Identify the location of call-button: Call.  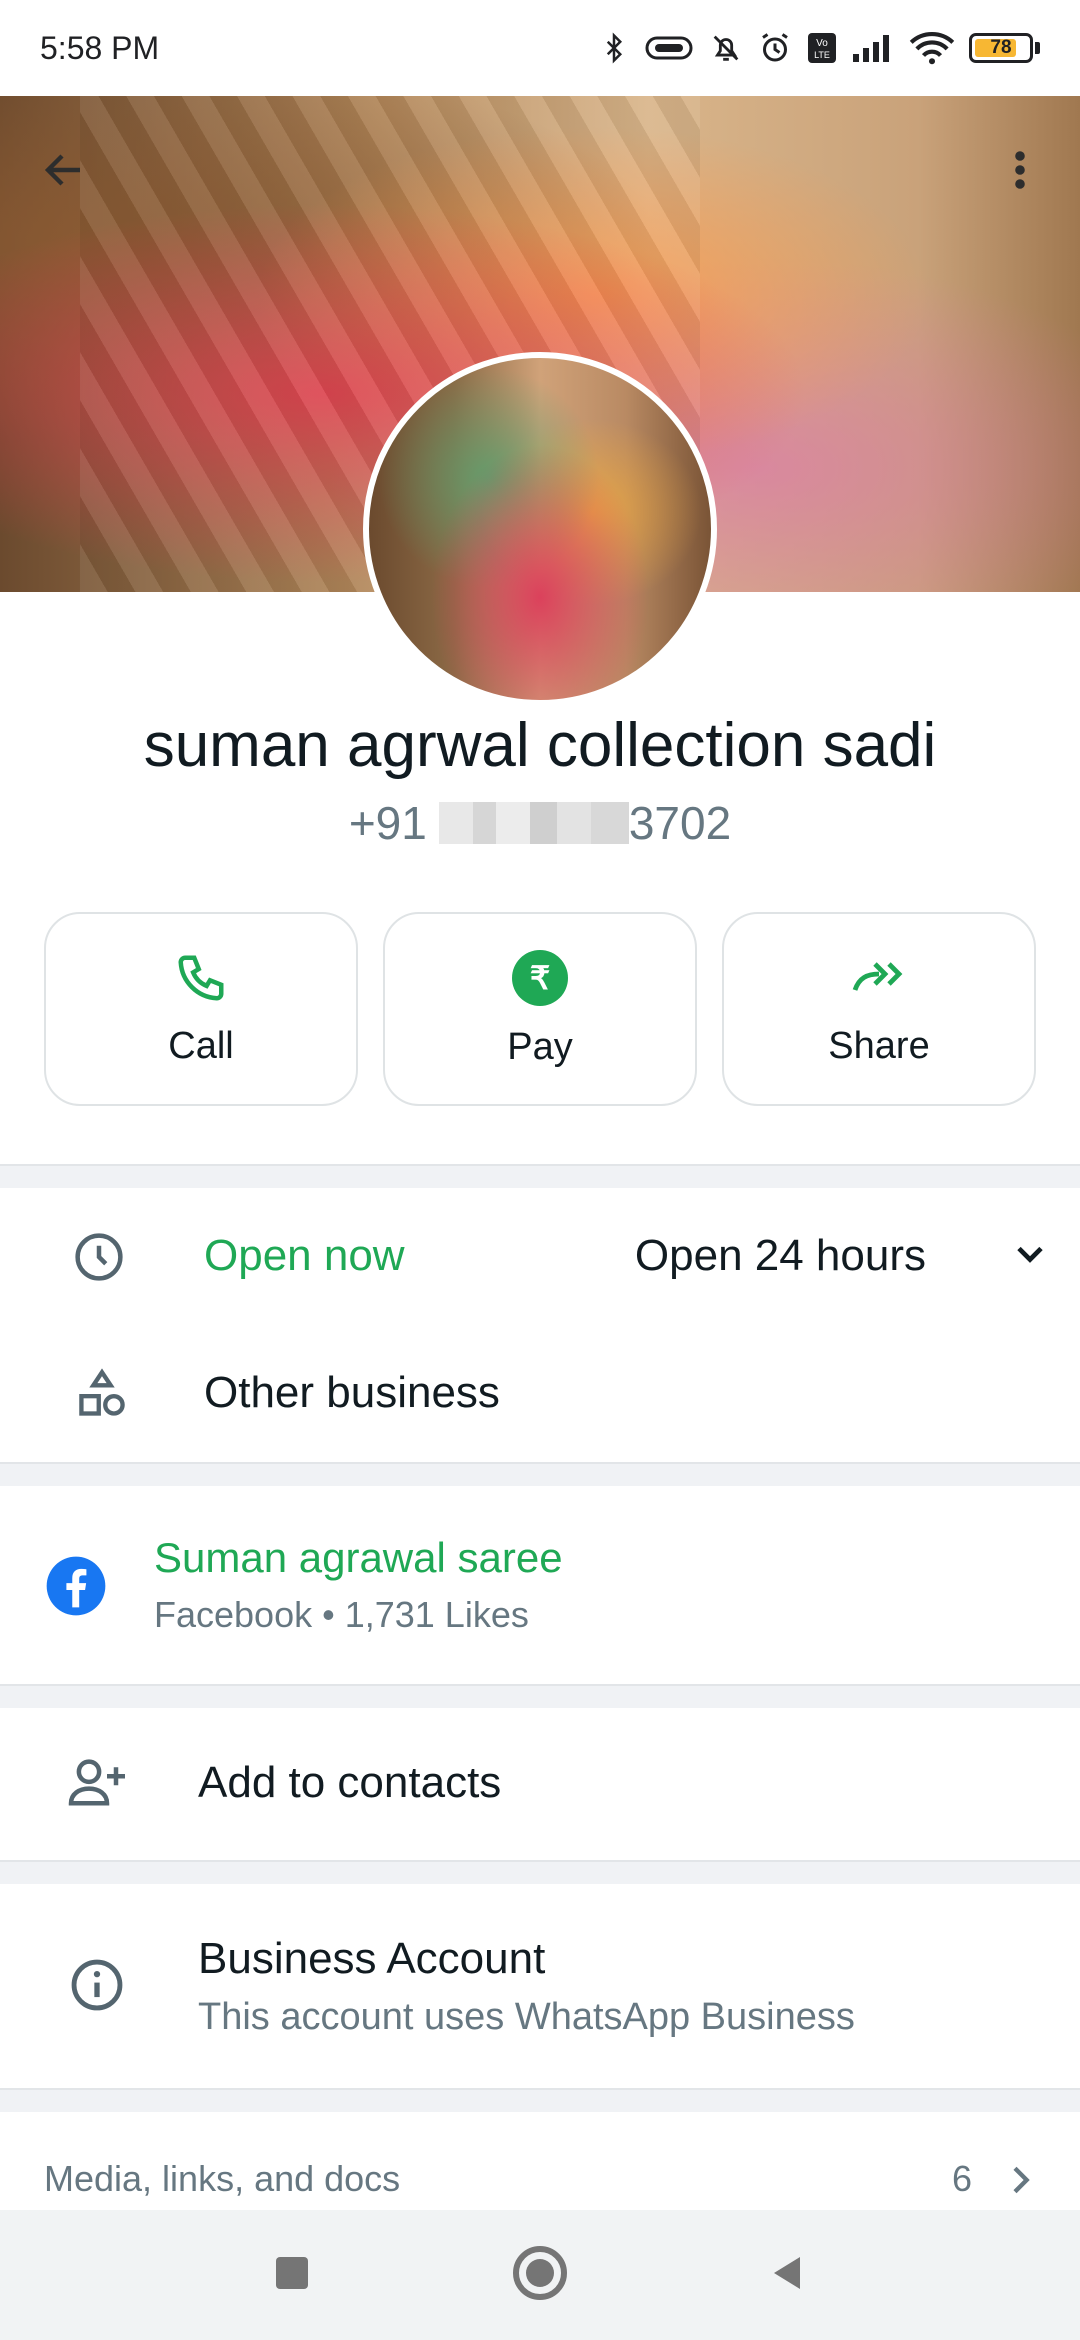
(201, 1009).